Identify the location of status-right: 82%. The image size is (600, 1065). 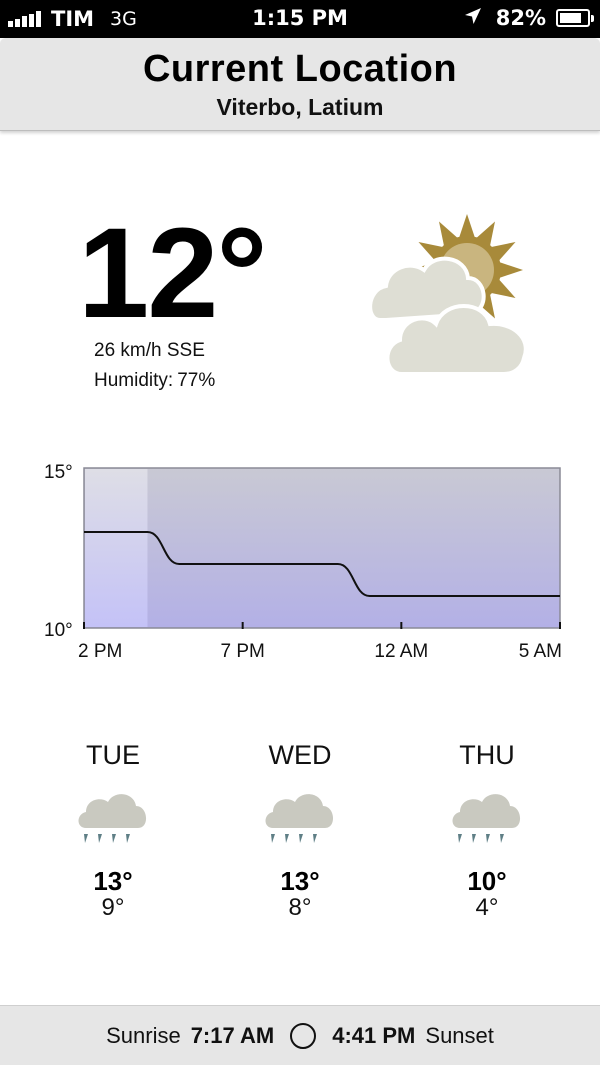
(529, 18).